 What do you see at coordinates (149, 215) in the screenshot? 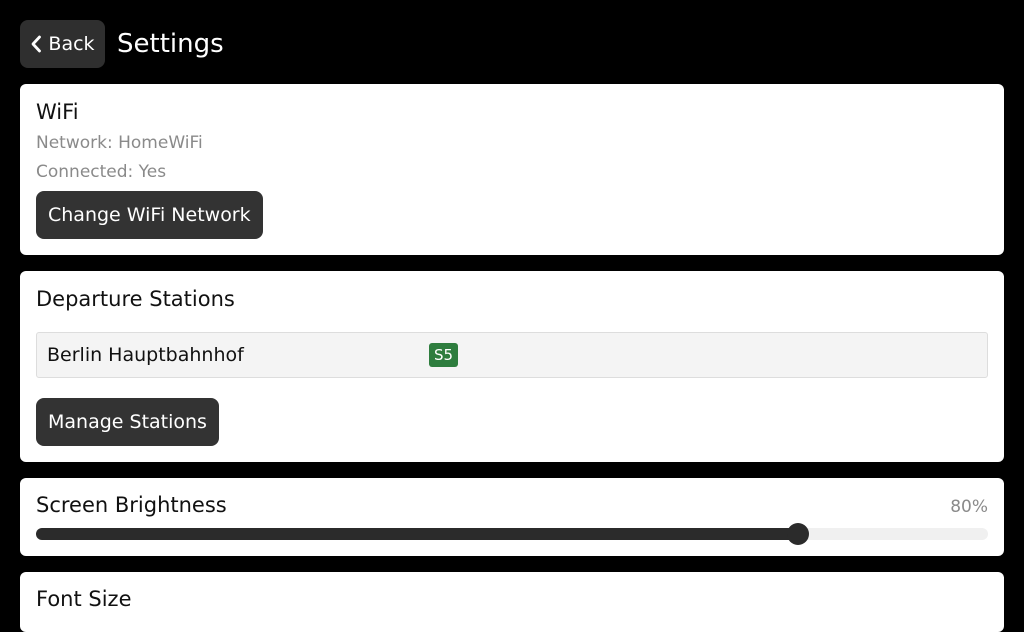
I see `change-wifi-button: Change WiFi Network` at bounding box center [149, 215].